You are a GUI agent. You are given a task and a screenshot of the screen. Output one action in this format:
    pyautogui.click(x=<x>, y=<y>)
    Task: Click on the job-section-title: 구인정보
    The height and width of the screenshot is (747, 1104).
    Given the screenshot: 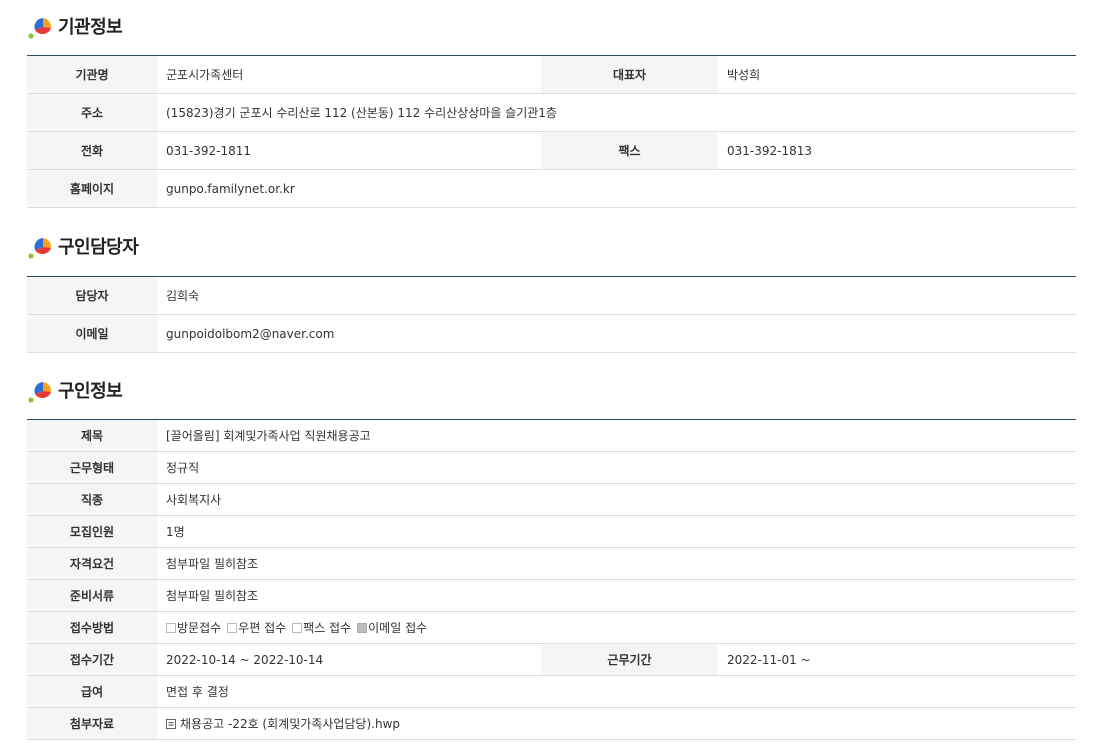 What is the action you would take?
    pyautogui.click(x=75, y=390)
    